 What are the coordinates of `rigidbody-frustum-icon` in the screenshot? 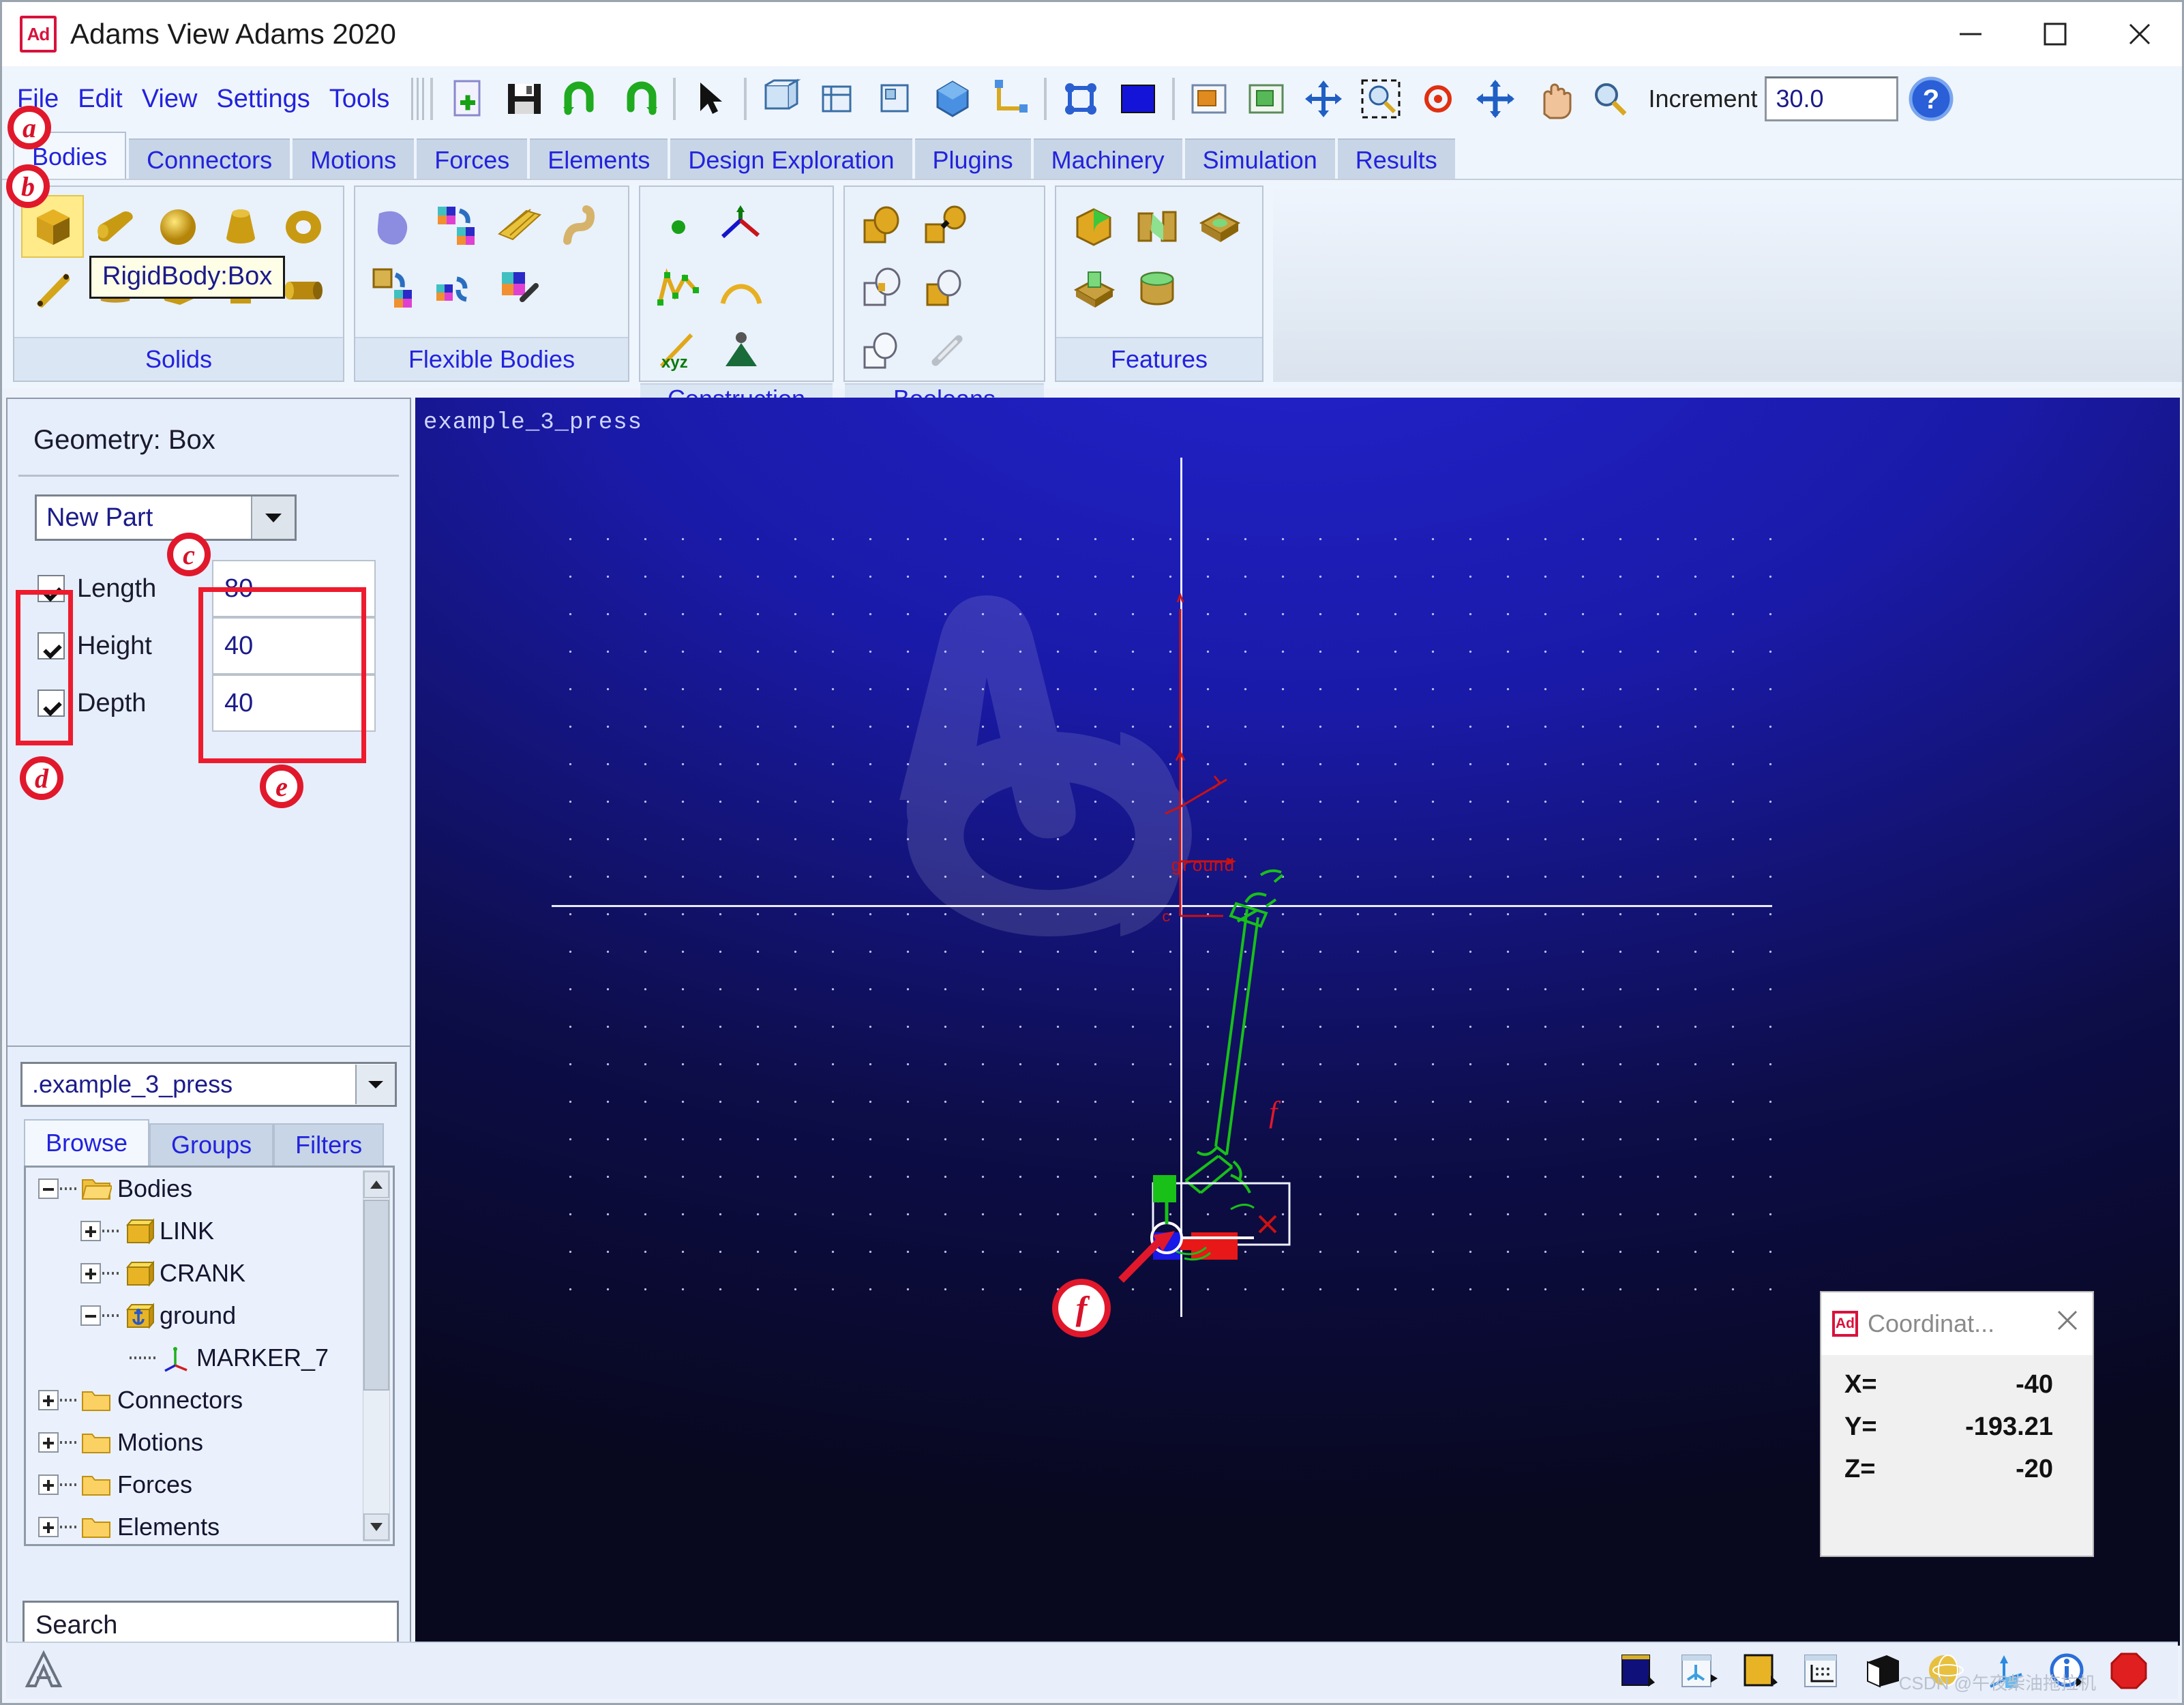 It's located at (240, 227).